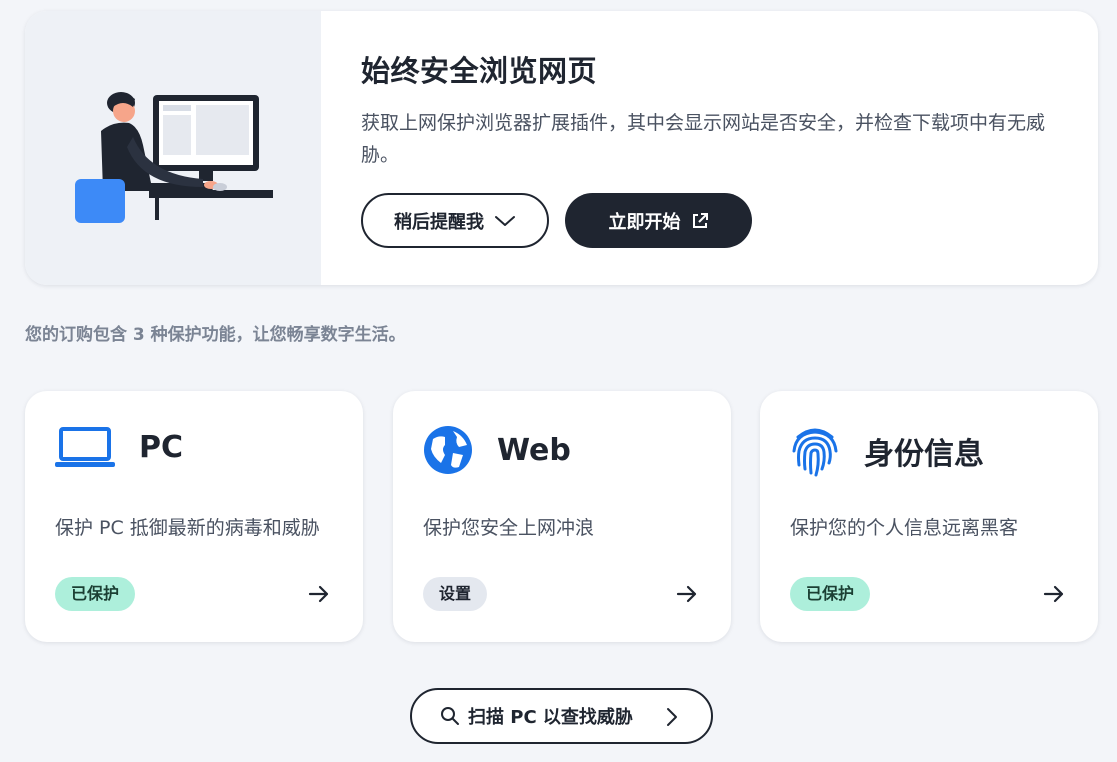 The image size is (1117, 762). What do you see at coordinates (439, 222) in the screenshot?
I see `remind-later-label: 稍后提醒我` at bounding box center [439, 222].